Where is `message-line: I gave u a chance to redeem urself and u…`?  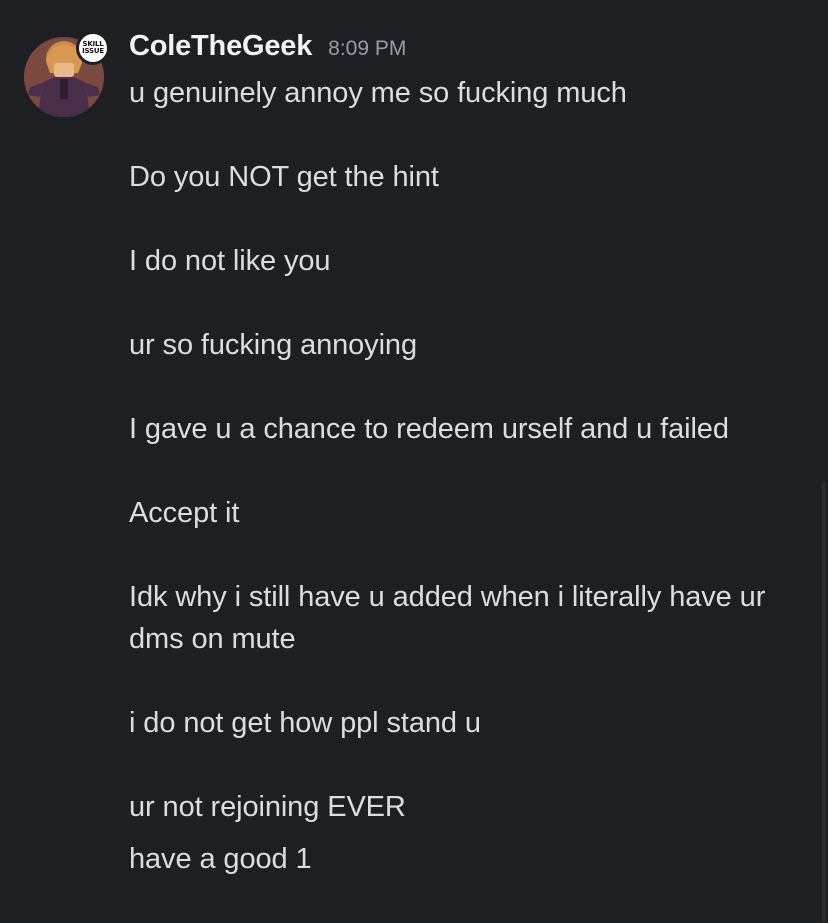
message-line: I gave u a chance to redeem urself and u… is located at coordinates (429, 429).